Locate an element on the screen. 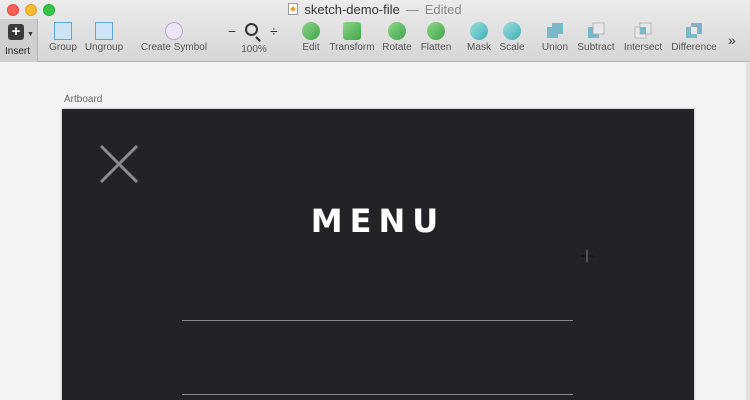 This screenshot has height=400, width=750. edit-button: Edit is located at coordinates (311, 40).